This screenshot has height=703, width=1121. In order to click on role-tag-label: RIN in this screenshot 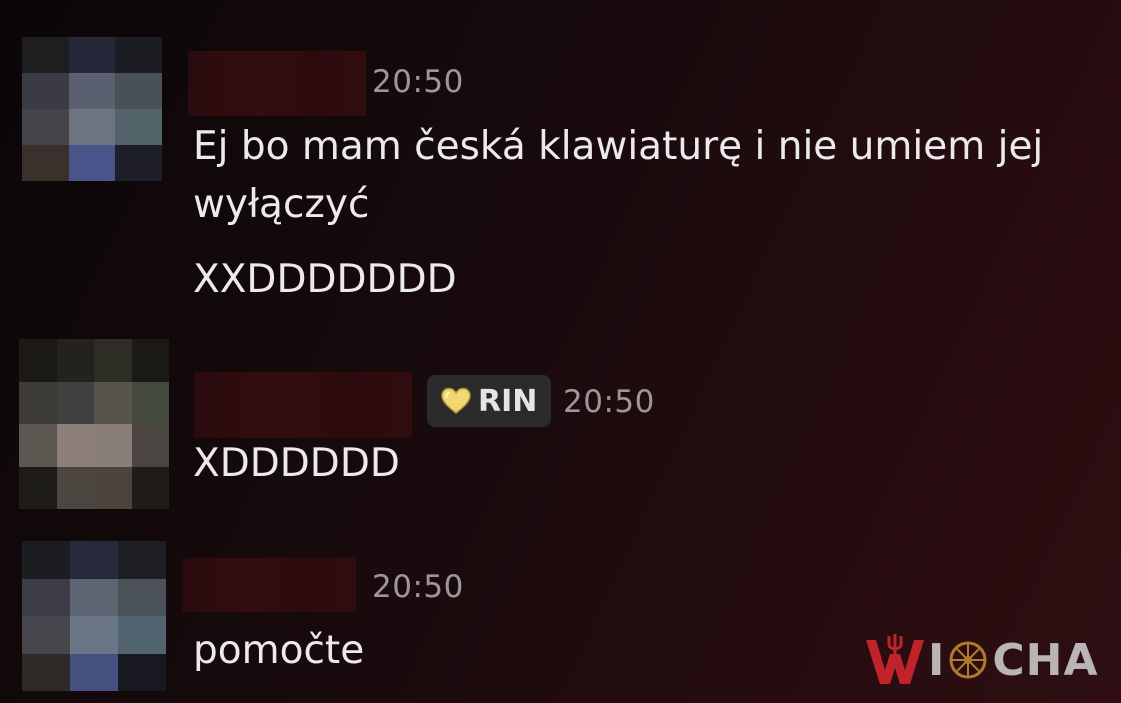, I will do `click(508, 401)`.